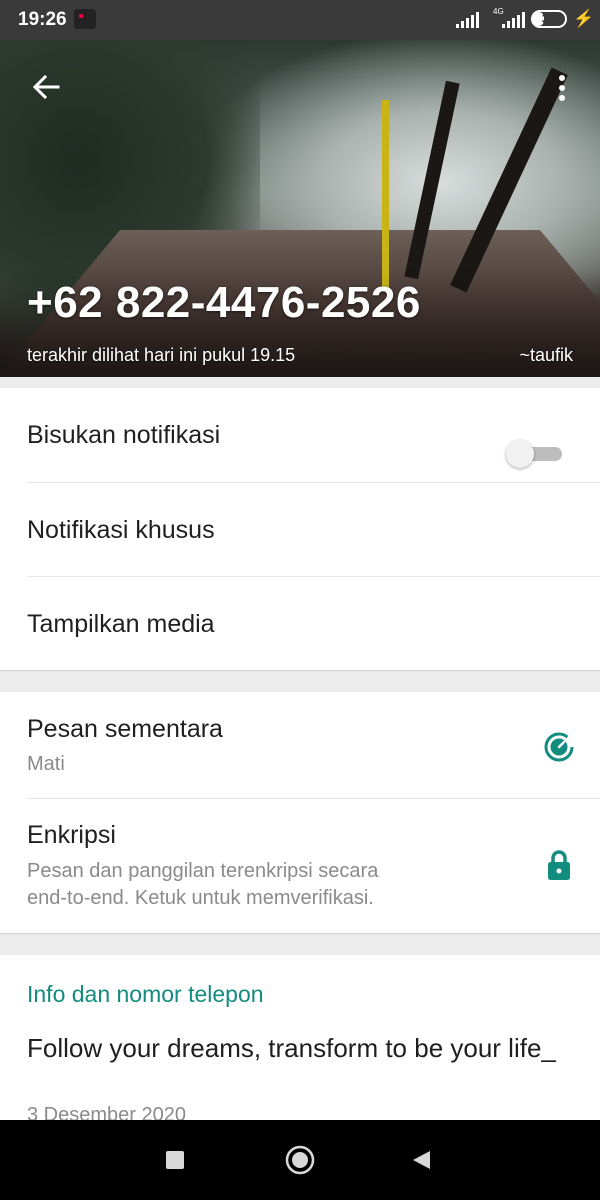 This screenshot has height=1200, width=600. Describe the element at coordinates (224, 302) in the screenshot. I see `contact-phone-number: +62 822-4476-2526` at that location.